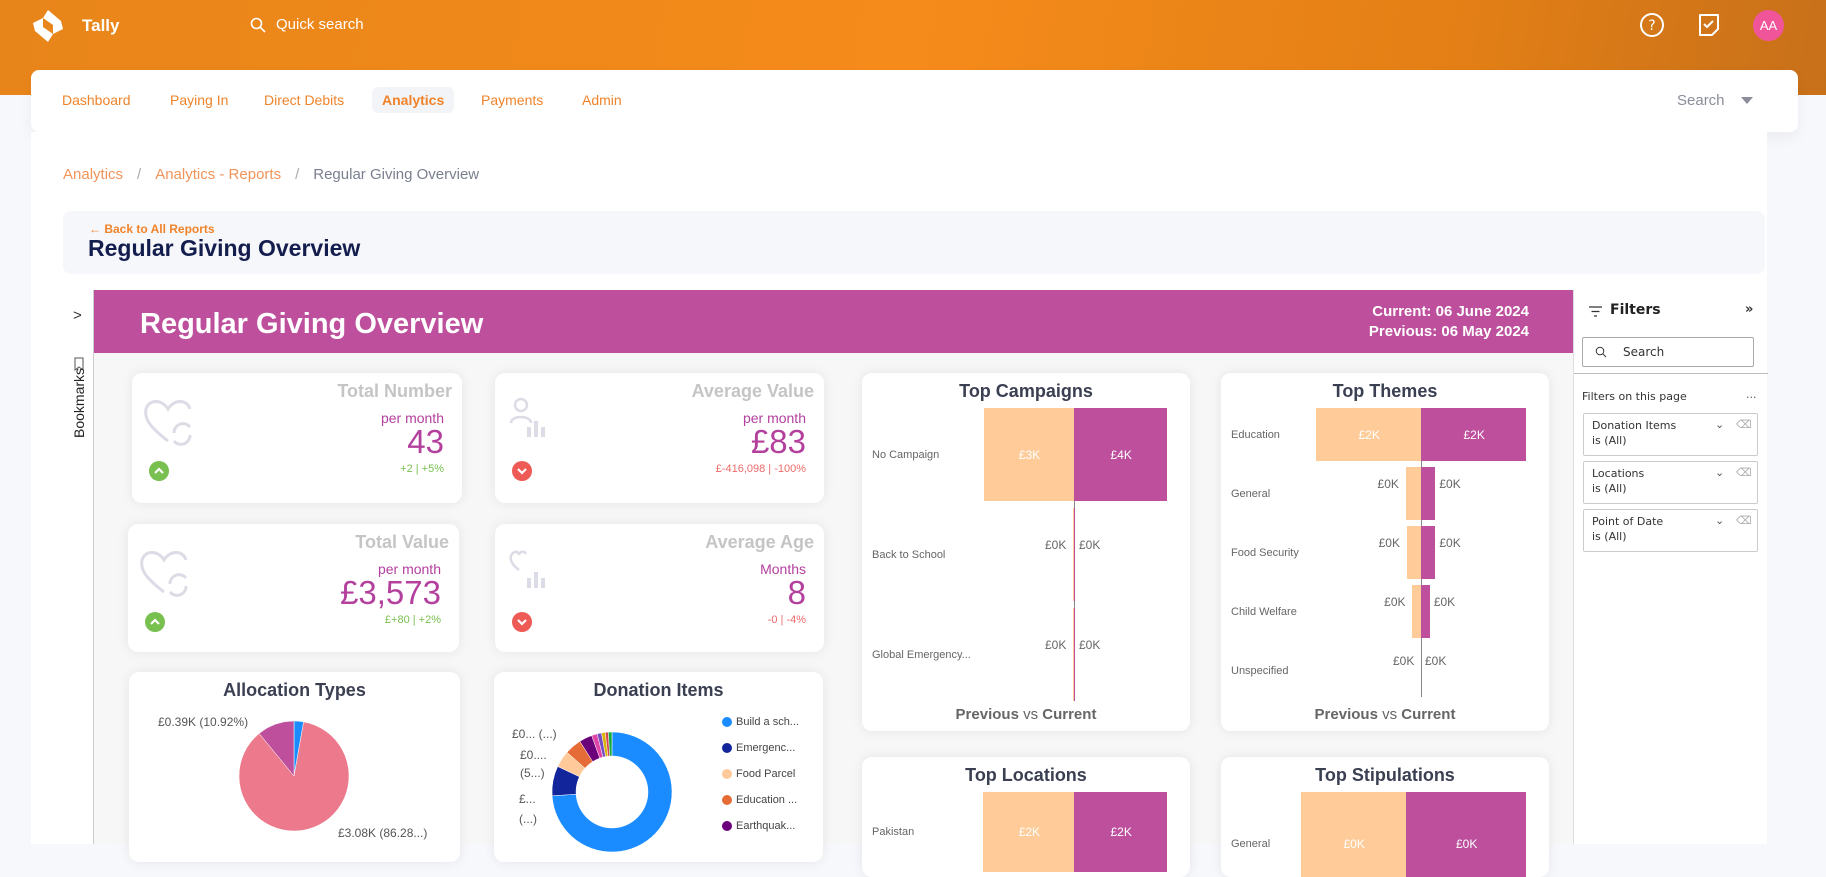  Describe the element at coordinates (79, 403) in the screenshot. I see `bookmarks-label: Bookmarks` at that location.